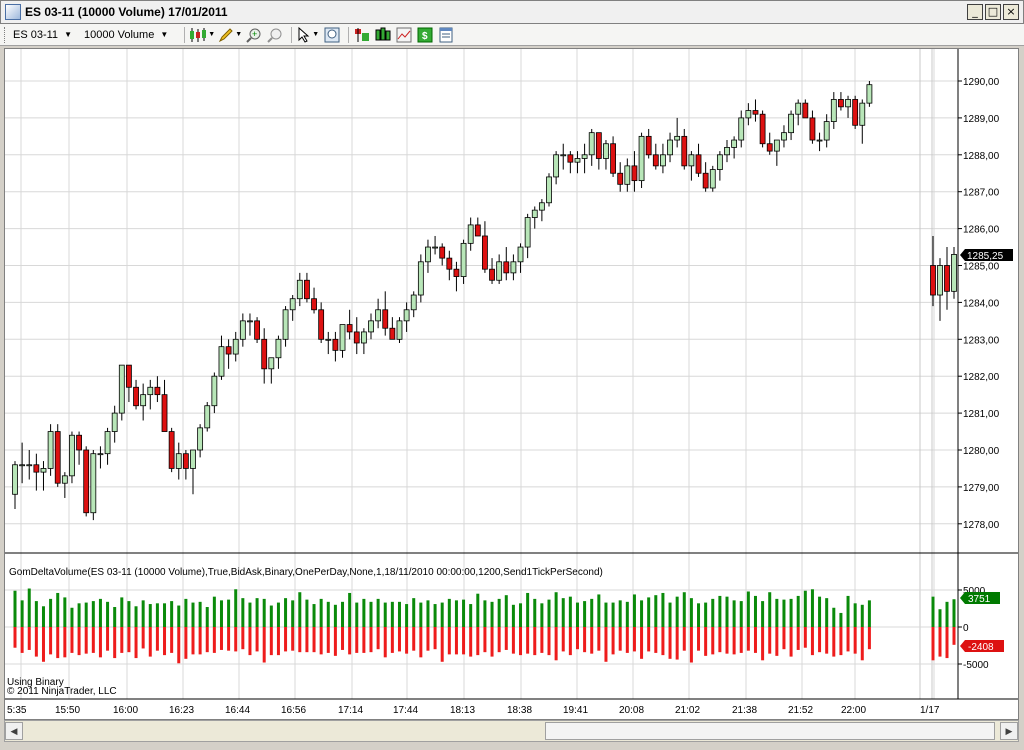 The image size is (1024, 750). I want to click on time-tick-label: 21:52, so click(800, 710).